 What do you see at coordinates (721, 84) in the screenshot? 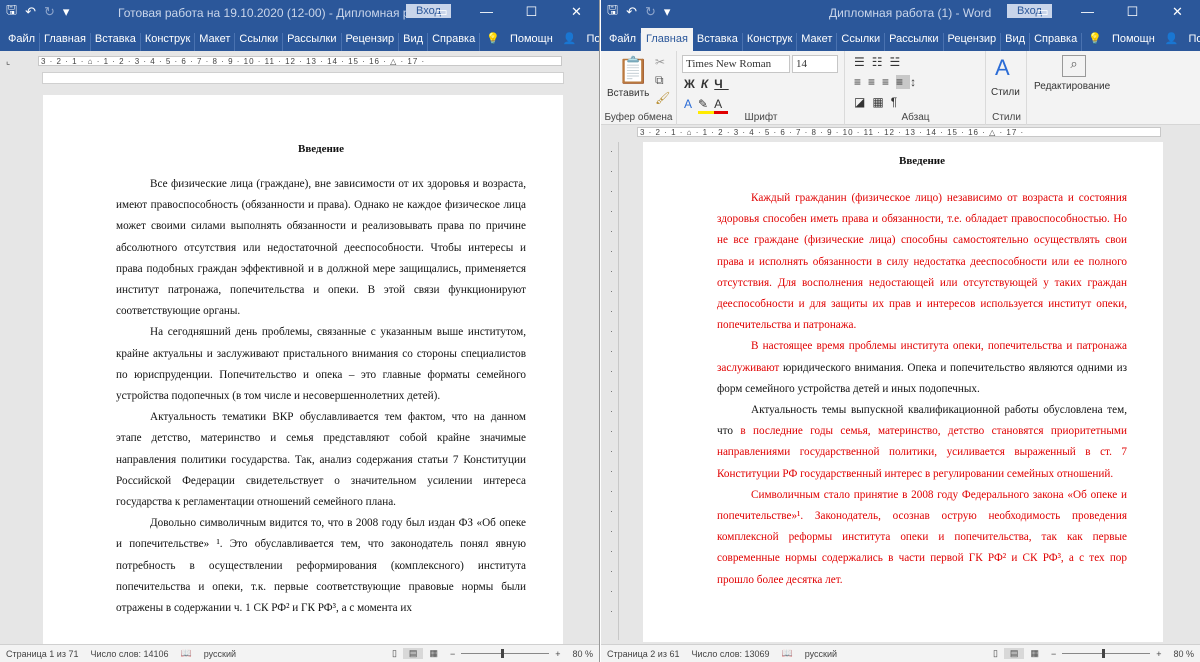
I see `underline-icon: Ч` at bounding box center [721, 84].